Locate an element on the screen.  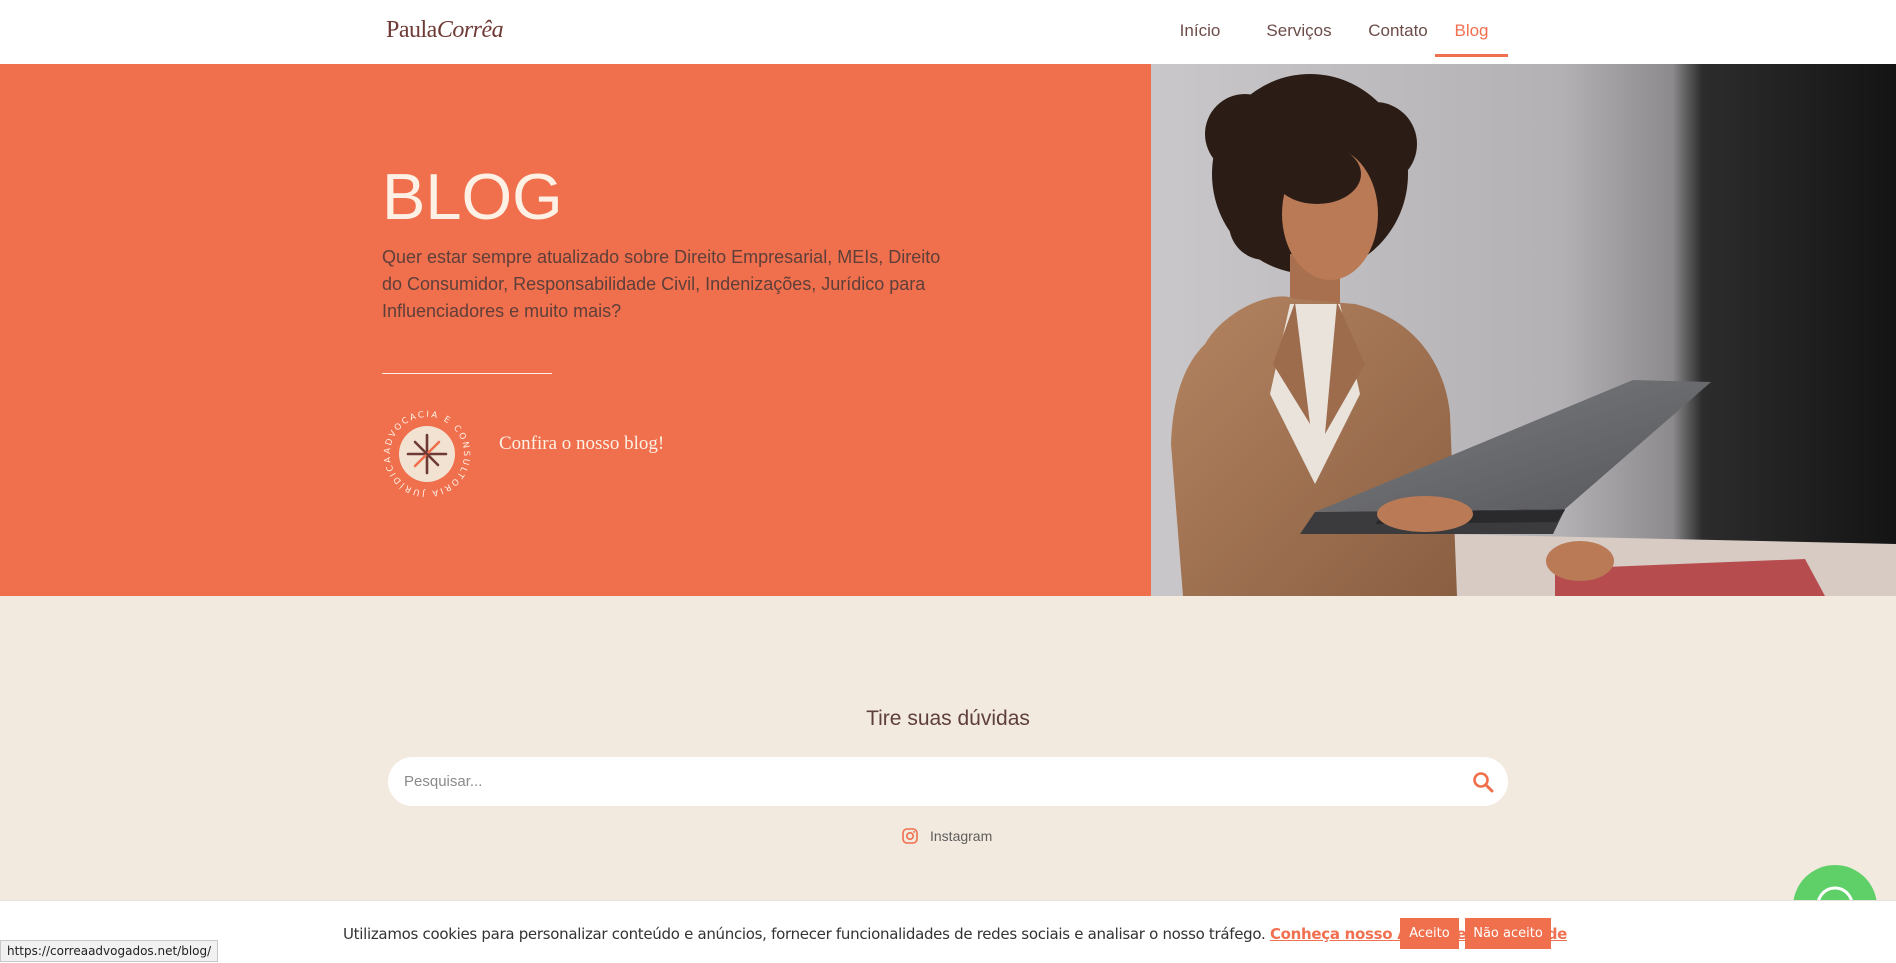
search-icon is located at coordinates (1483, 782).